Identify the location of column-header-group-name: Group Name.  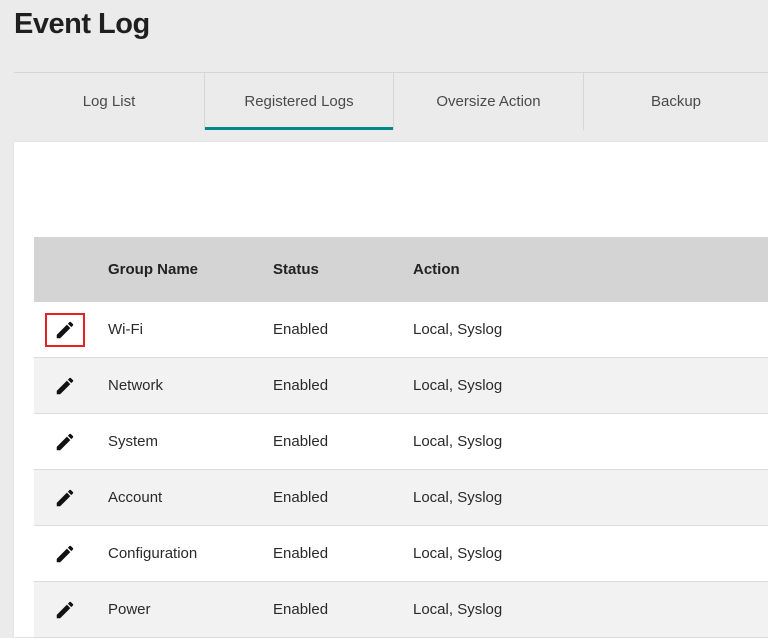
(153, 269).